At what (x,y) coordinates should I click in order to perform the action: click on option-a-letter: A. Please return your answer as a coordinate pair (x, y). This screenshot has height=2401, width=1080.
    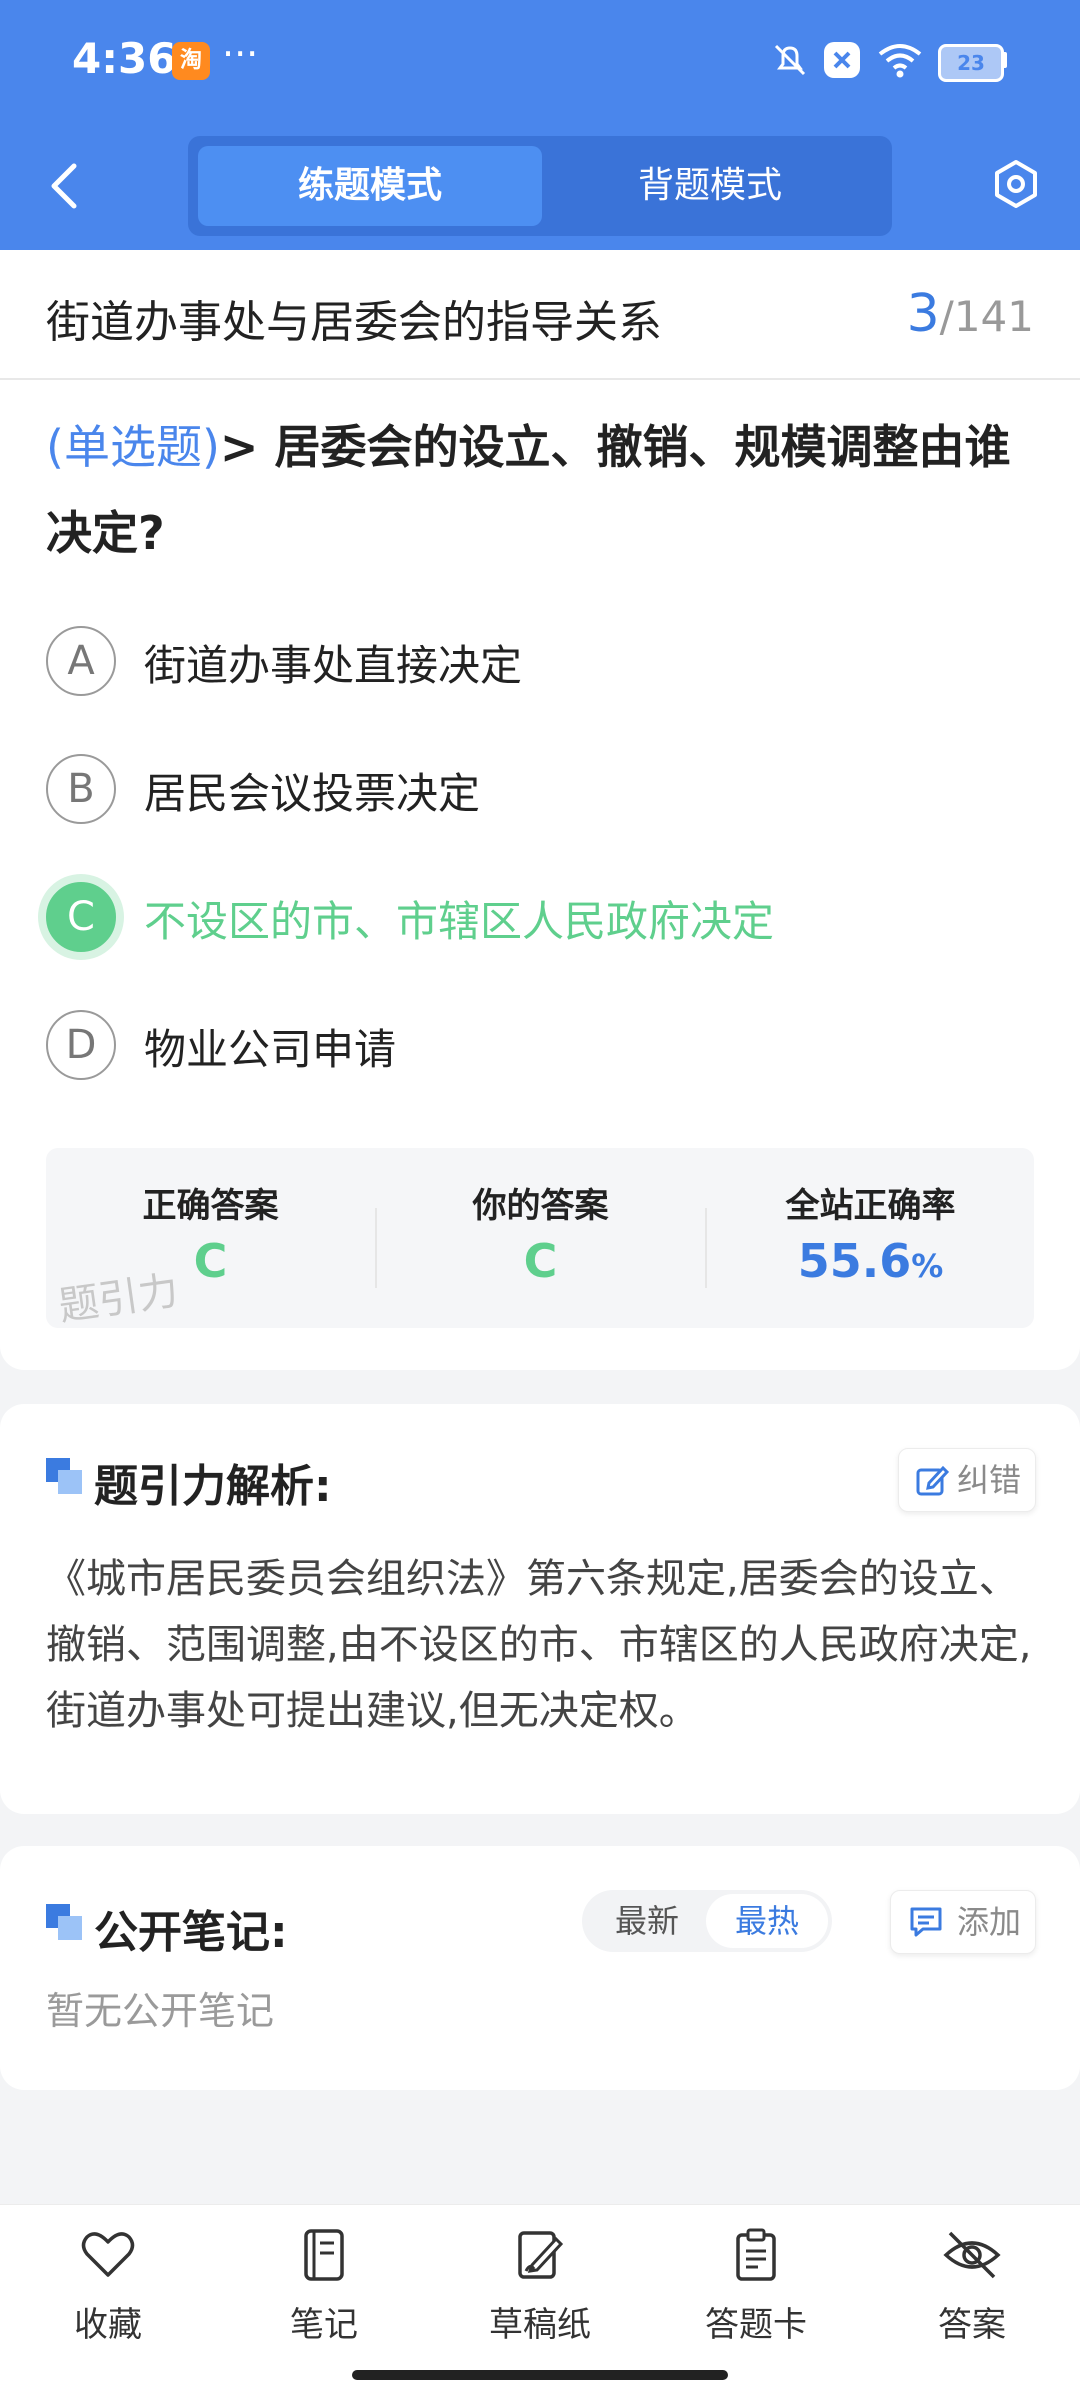
    Looking at the image, I should click on (81, 661).